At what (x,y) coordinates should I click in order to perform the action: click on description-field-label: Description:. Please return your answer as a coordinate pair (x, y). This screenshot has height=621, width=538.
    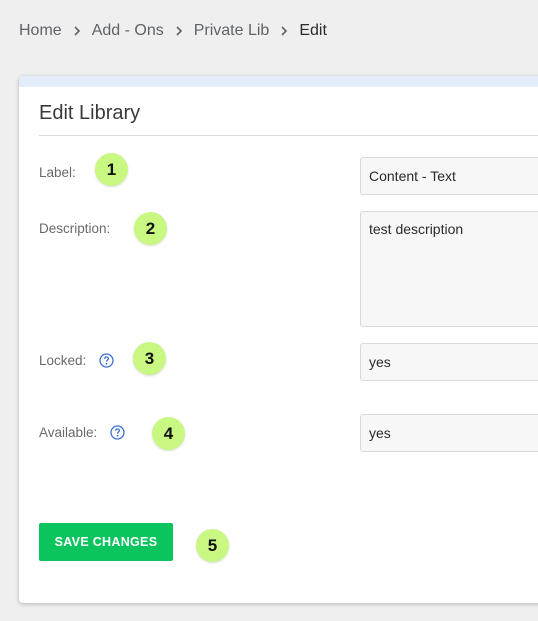
    Looking at the image, I should click on (74, 228).